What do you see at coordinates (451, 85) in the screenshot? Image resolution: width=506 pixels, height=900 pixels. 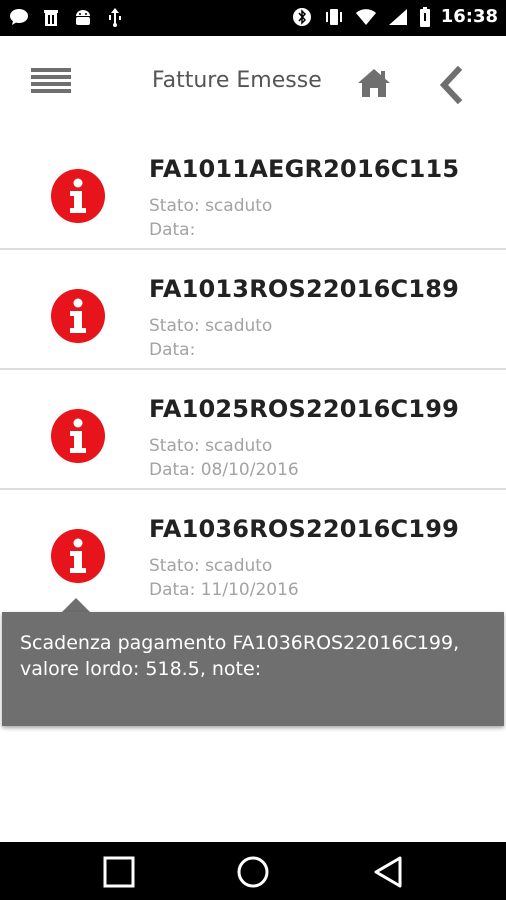 I see `chevron-left-icon` at bounding box center [451, 85].